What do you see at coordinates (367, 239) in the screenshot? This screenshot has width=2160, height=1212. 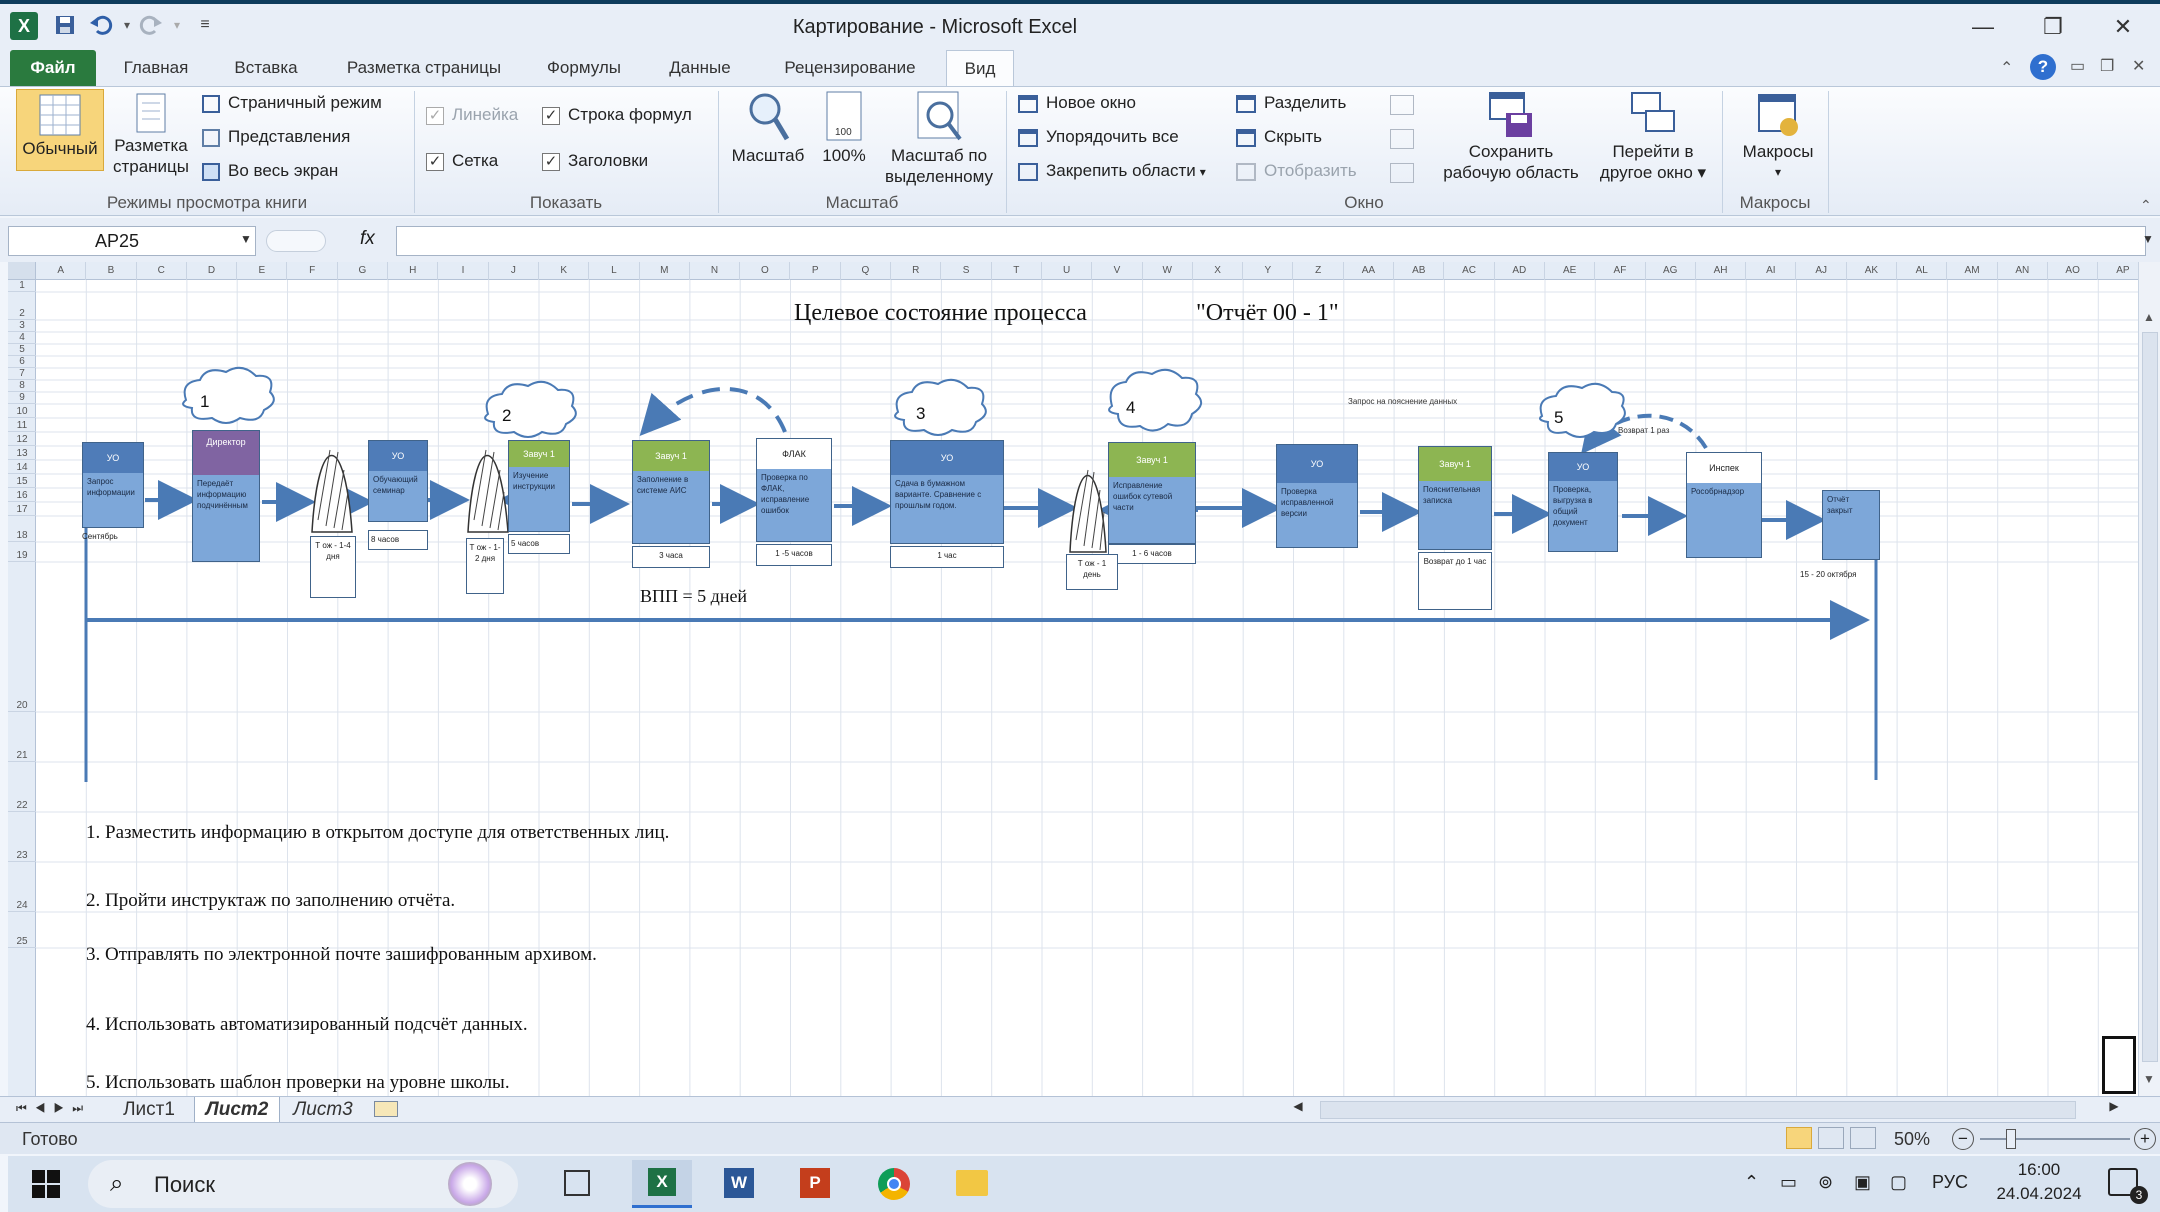 I see `insert-function-icon: fx` at bounding box center [367, 239].